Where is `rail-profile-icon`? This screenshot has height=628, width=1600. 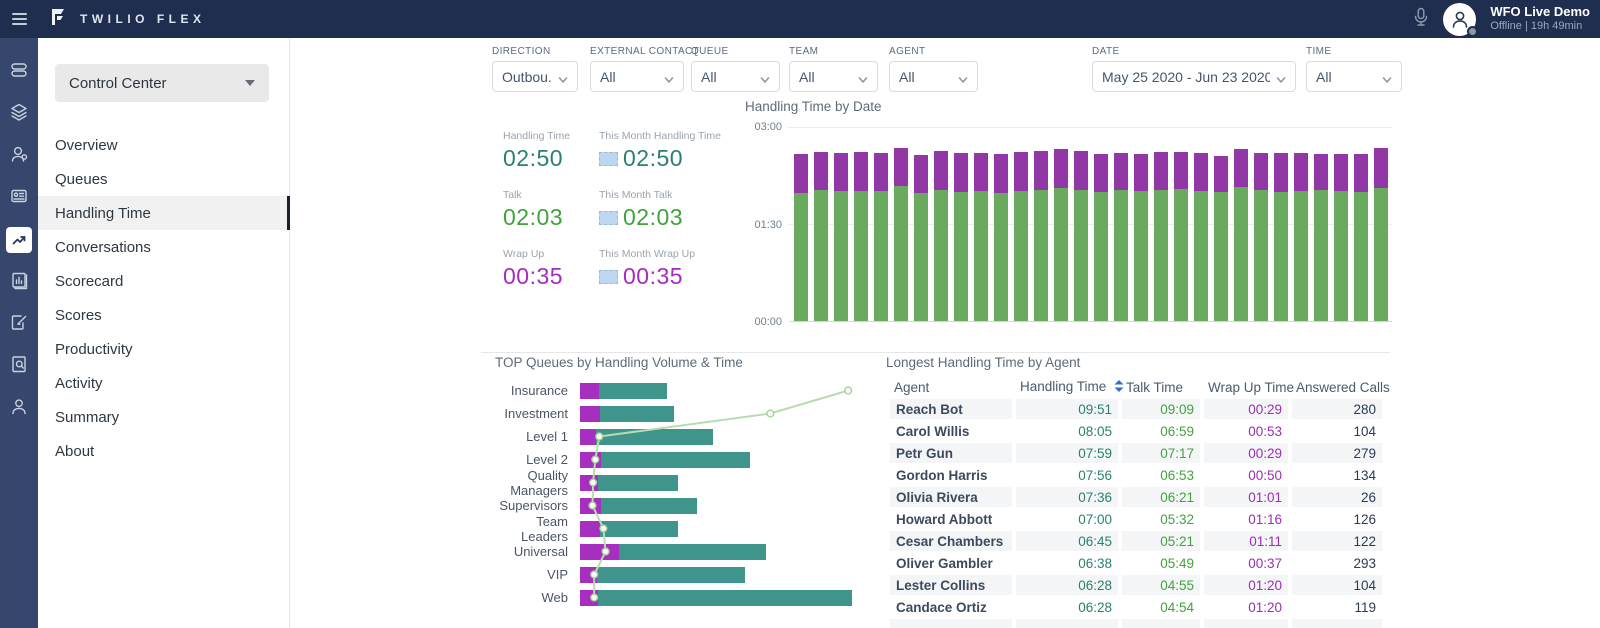 rail-profile-icon is located at coordinates (19, 408).